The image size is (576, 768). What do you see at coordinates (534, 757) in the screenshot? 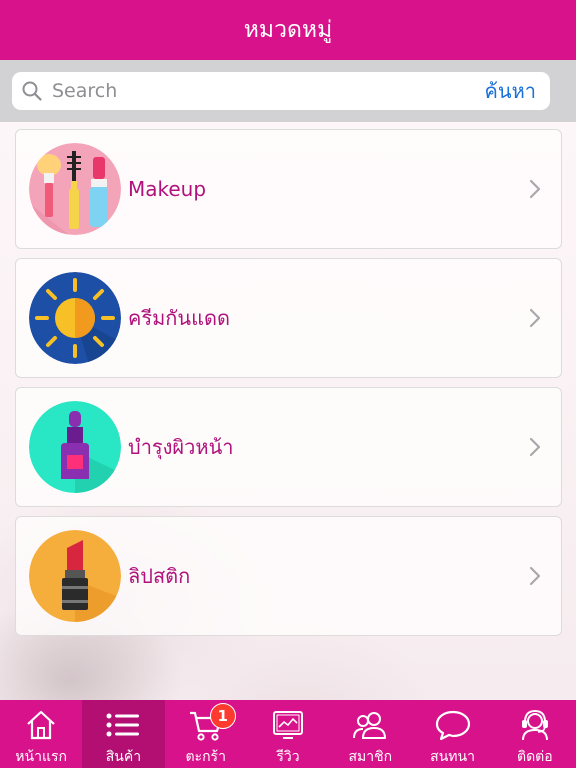
I see `tab-label: ติดต่อ` at bounding box center [534, 757].